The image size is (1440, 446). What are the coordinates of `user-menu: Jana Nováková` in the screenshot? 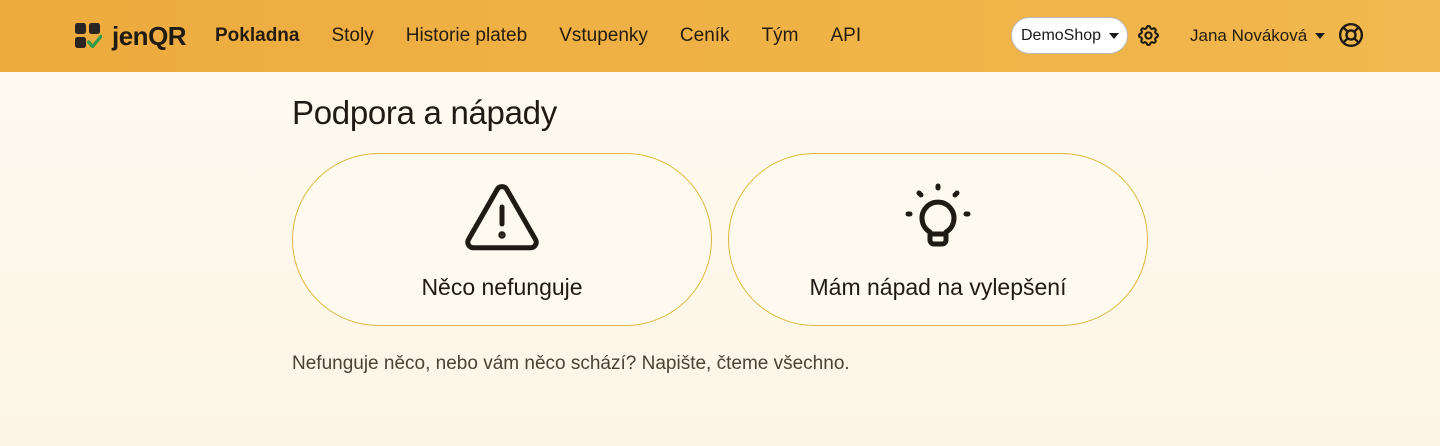 It's located at (1258, 36).